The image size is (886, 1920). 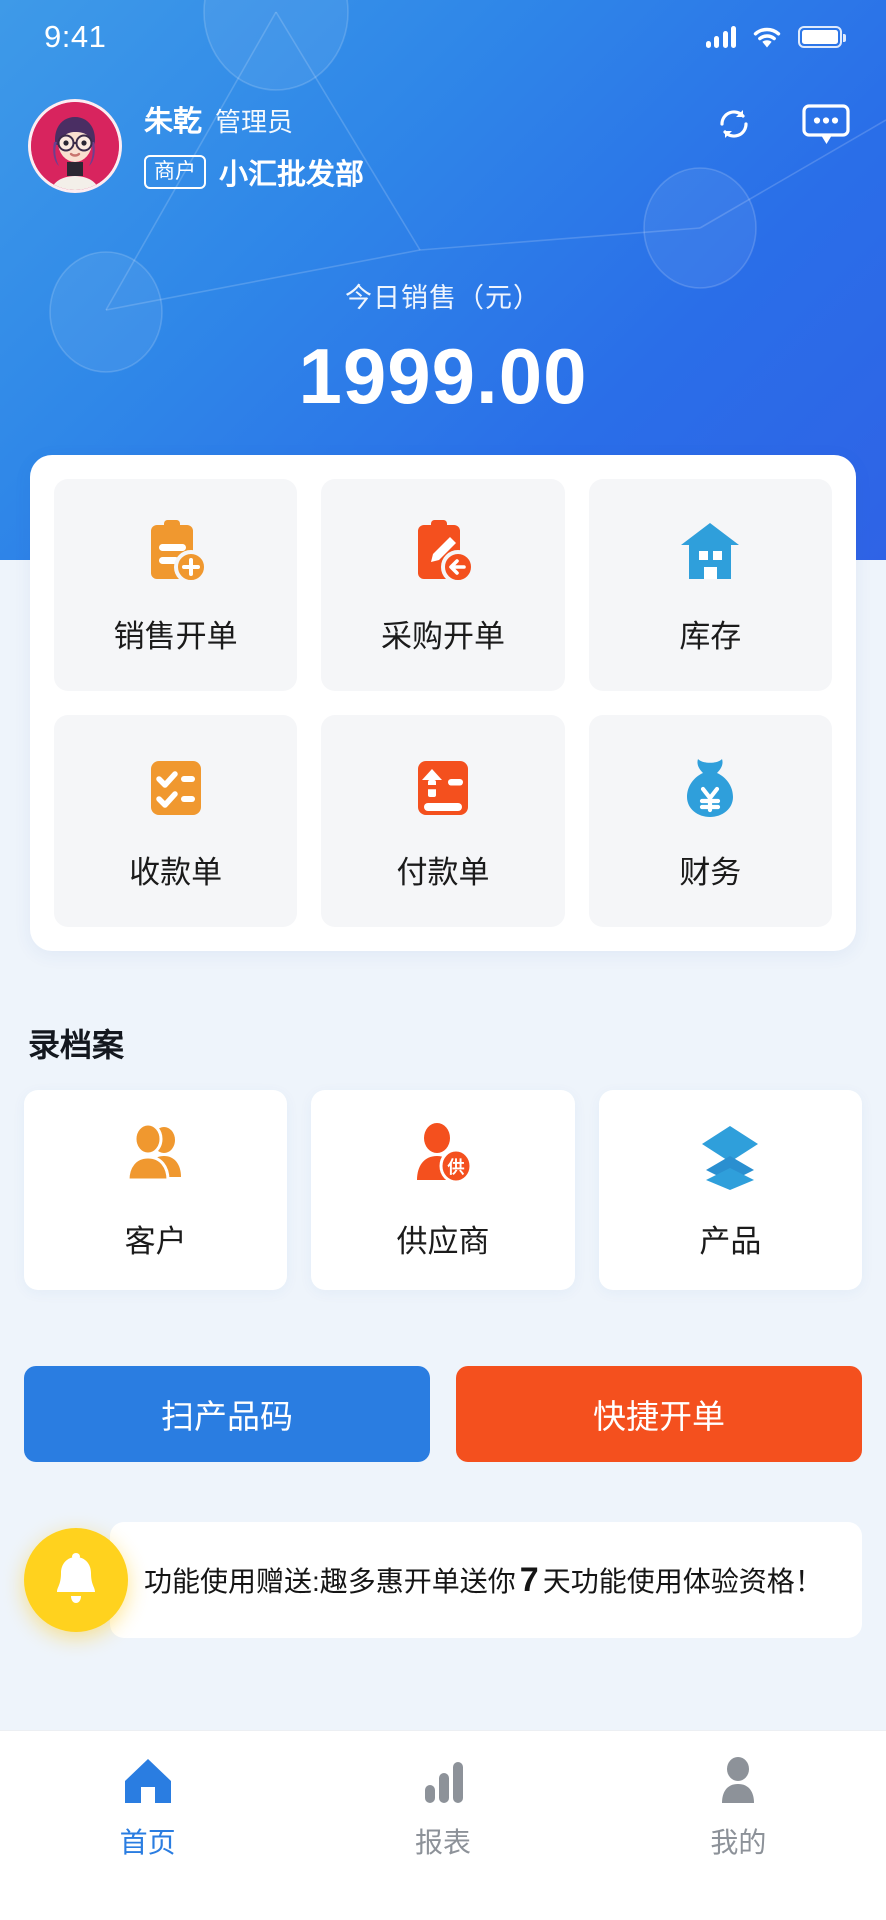 What do you see at coordinates (227, 1414) in the screenshot?
I see `scan-product-code-button: 扫产品码` at bounding box center [227, 1414].